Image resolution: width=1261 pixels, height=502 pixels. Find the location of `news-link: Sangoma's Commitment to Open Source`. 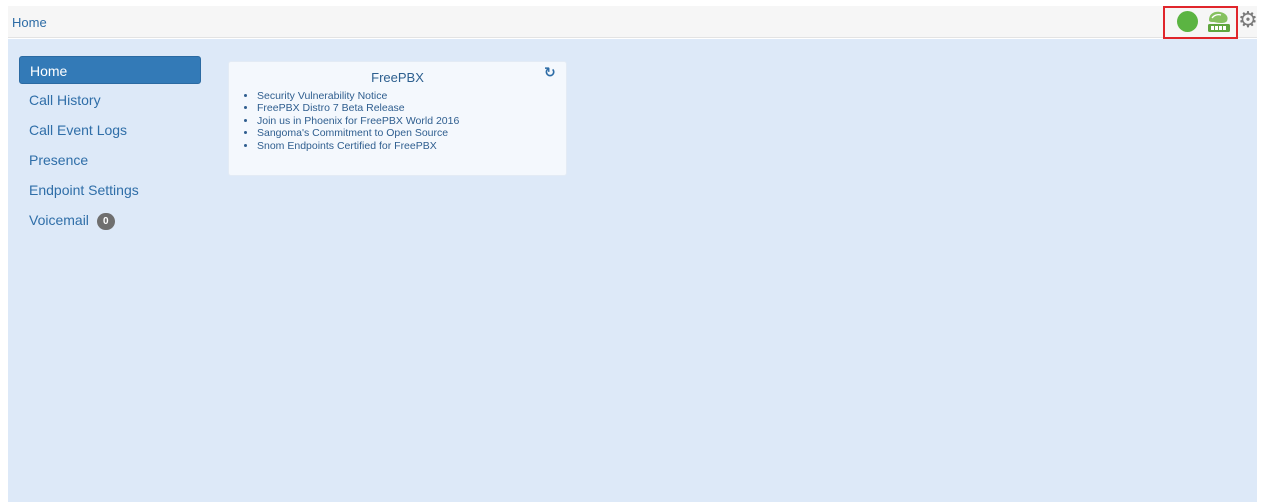

news-link: Sangoma's Commitment to Open Source is located at coordinates (358, 133).